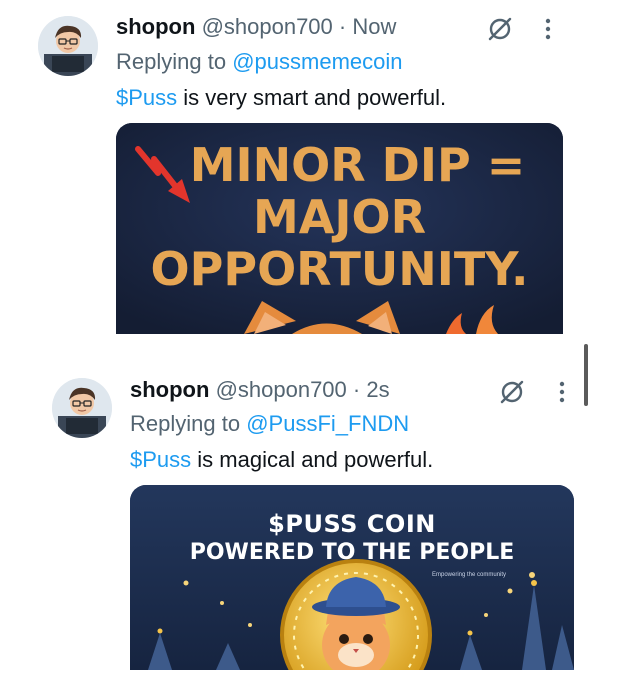  Describe the element at coordinates (339, 217) in the screenshot. I see `image-headline-line2: MAJOR` at that location.